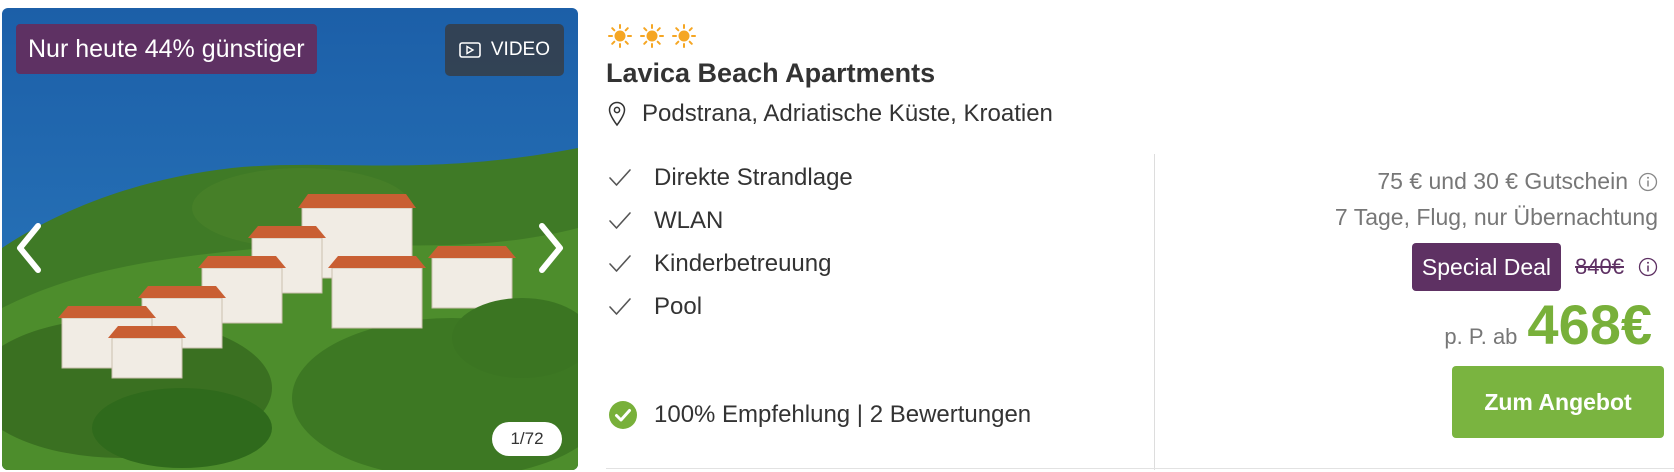  What do you see at coordinates (1502, 181) in the screenshot?
I see `voucher-text: 75 € und 30 € Gutschein` at bounding box center [1502, 181].